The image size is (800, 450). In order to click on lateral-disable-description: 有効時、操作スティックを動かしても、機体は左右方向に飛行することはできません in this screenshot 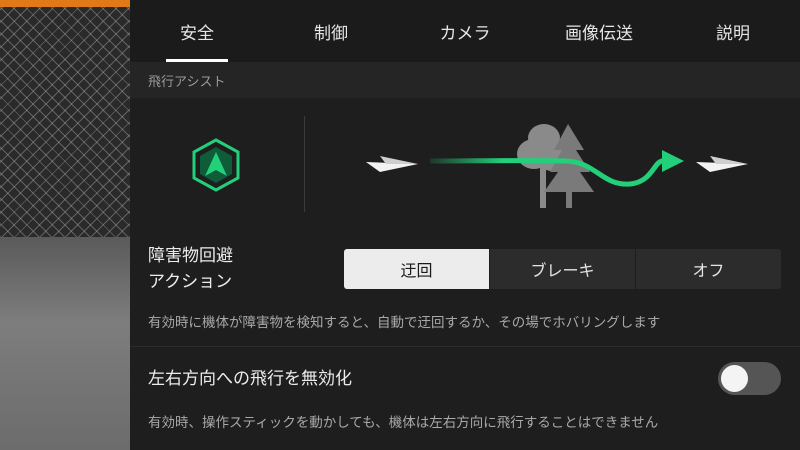, I will do `click(403, 423)`.